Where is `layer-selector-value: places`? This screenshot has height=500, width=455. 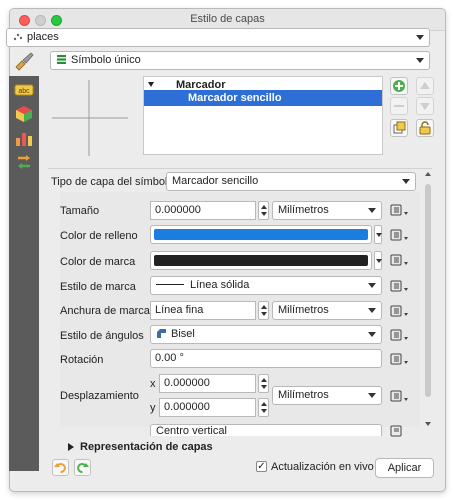
layer-selector-value: places is located at coordinates (43, 37).